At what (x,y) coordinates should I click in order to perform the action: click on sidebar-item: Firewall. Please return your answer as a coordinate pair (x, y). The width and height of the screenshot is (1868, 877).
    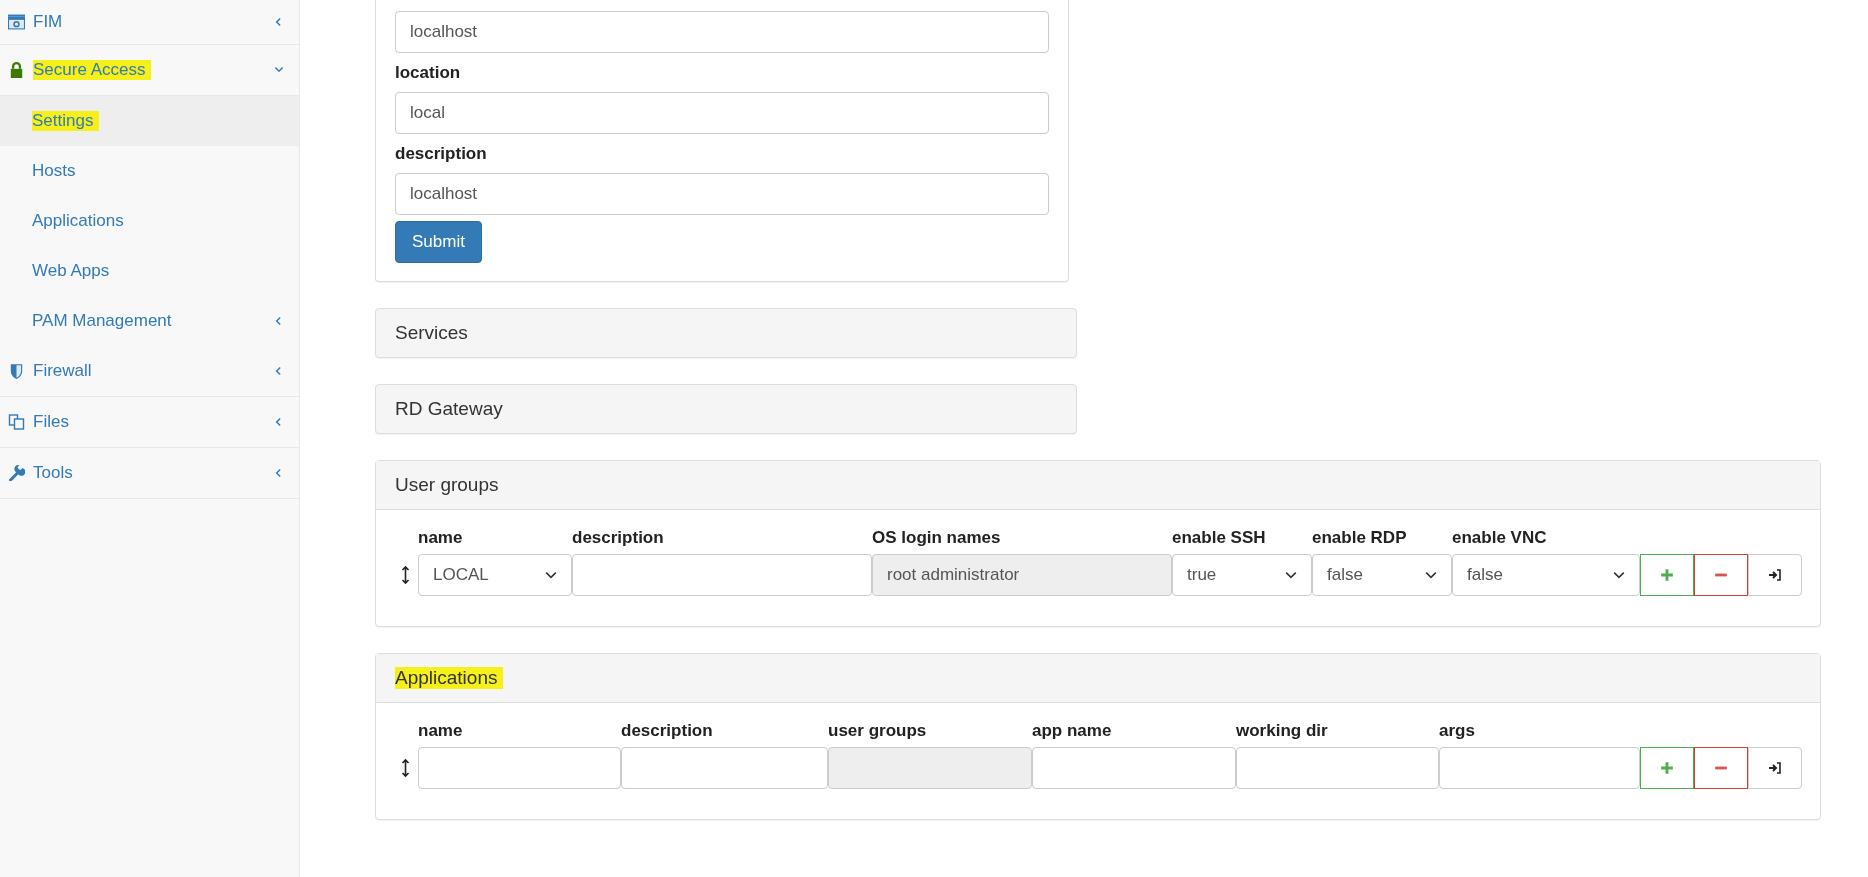
    Looking at the image, I should click on (140, 371).